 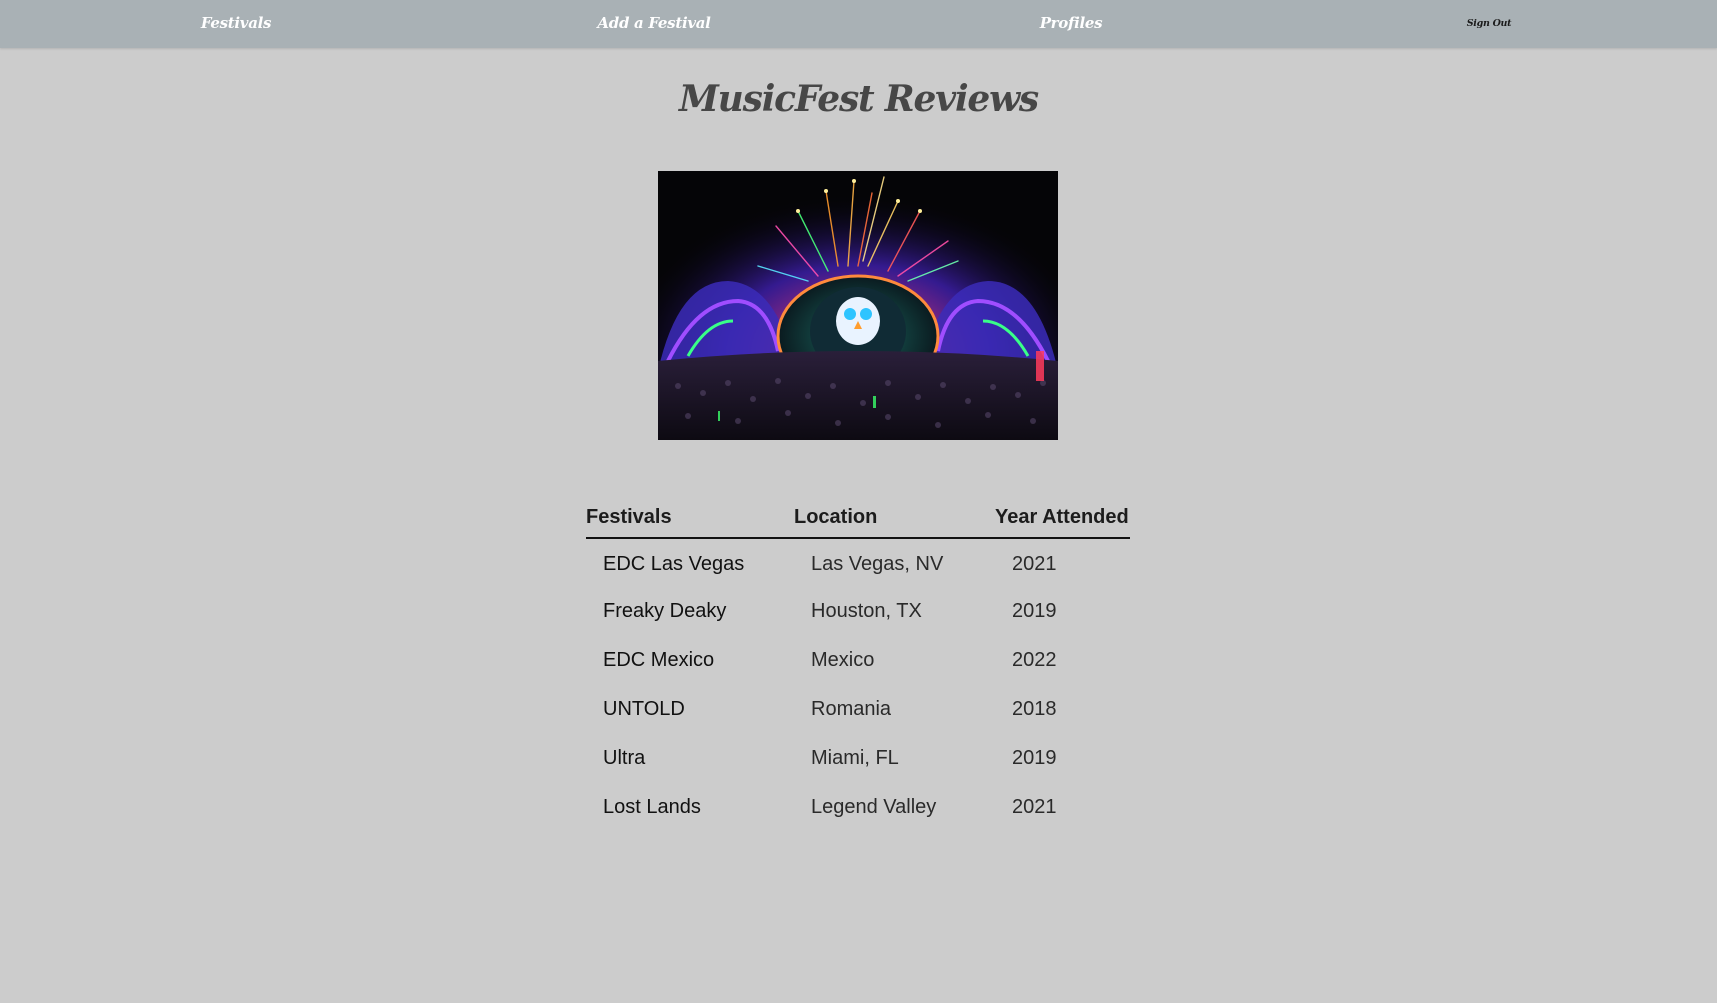 What do you see at coordinates (858, 305) in the screenshot?
I see `festival-stage-image` at bounding box center [858, 305].